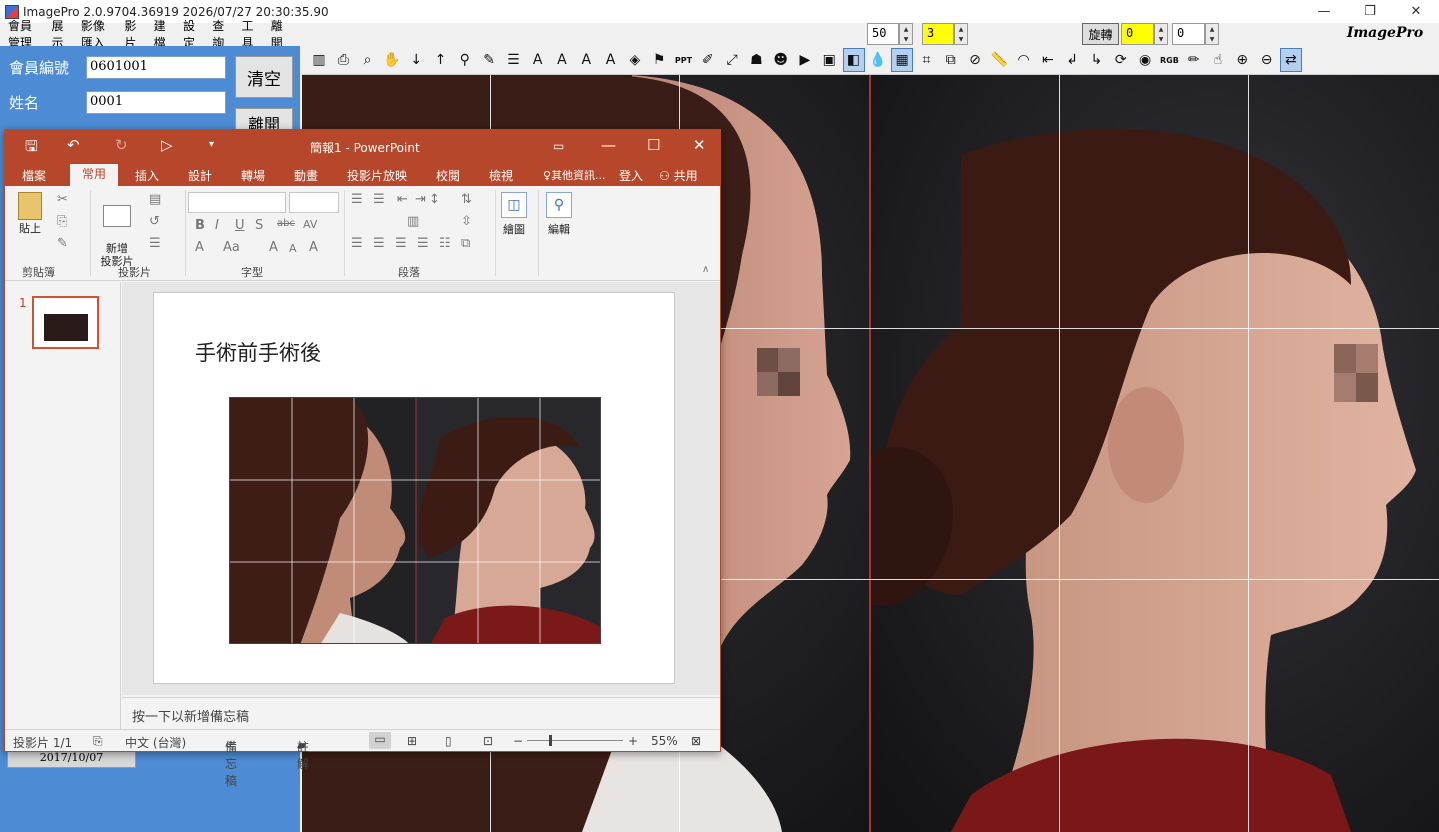 The image size is (1439, 832). What do you see at coordinates (1072, 60) in the screenshot?
I see `turn-left-icon: ↲` at bounding box center [1072, 60].